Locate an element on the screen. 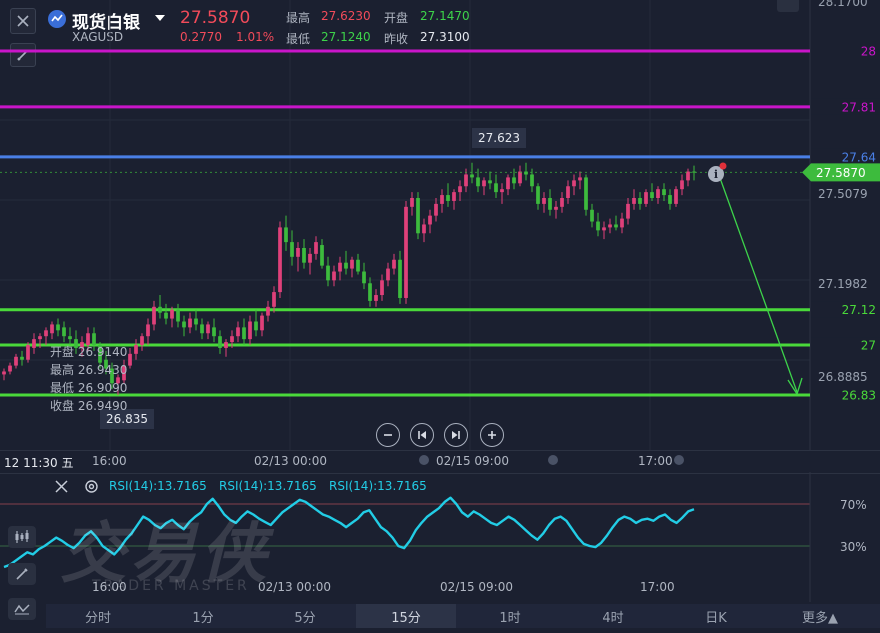 This screenshot has width=880, height=633. price-axis-label: 27.5079 is located at coordinates (843, 194).